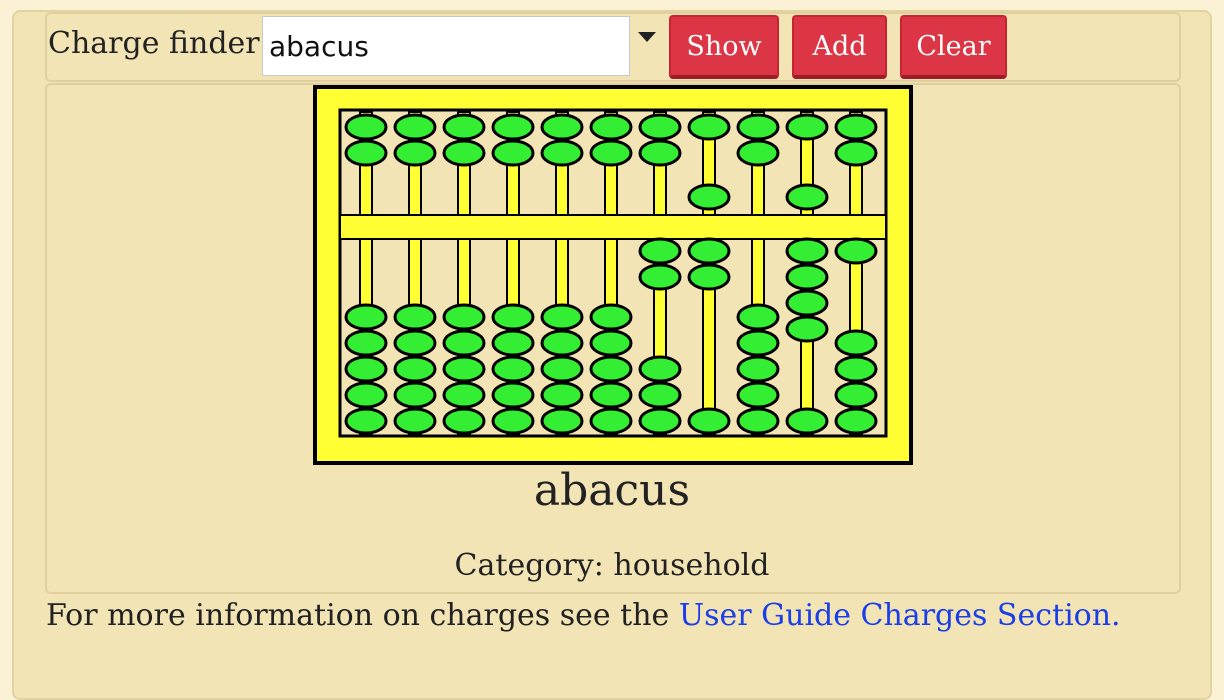 The height and width of the screenshot is (700, 1224). I want to click on more-info-prefix: For more information on charges see the, so click(362, 615).